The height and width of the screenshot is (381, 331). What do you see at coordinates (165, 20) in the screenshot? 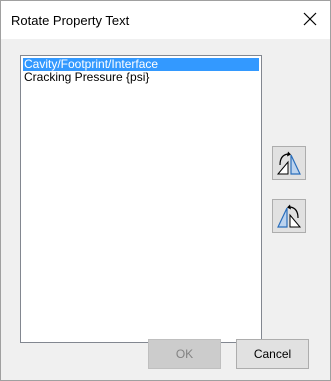
I see `title-bar: Rotate Property Text` at bounding box center [165, 20].